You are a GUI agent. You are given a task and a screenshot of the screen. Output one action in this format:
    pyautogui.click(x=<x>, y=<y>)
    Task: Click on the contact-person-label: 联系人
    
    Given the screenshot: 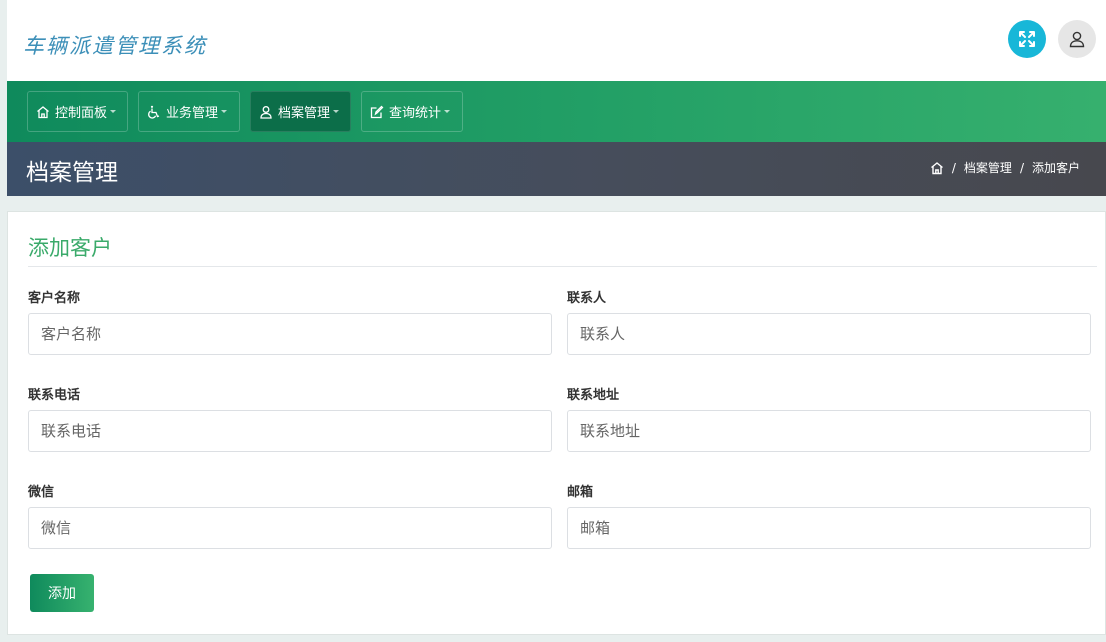 What is the action you would take?
    pyautogui.click(x=587, y=298)
    